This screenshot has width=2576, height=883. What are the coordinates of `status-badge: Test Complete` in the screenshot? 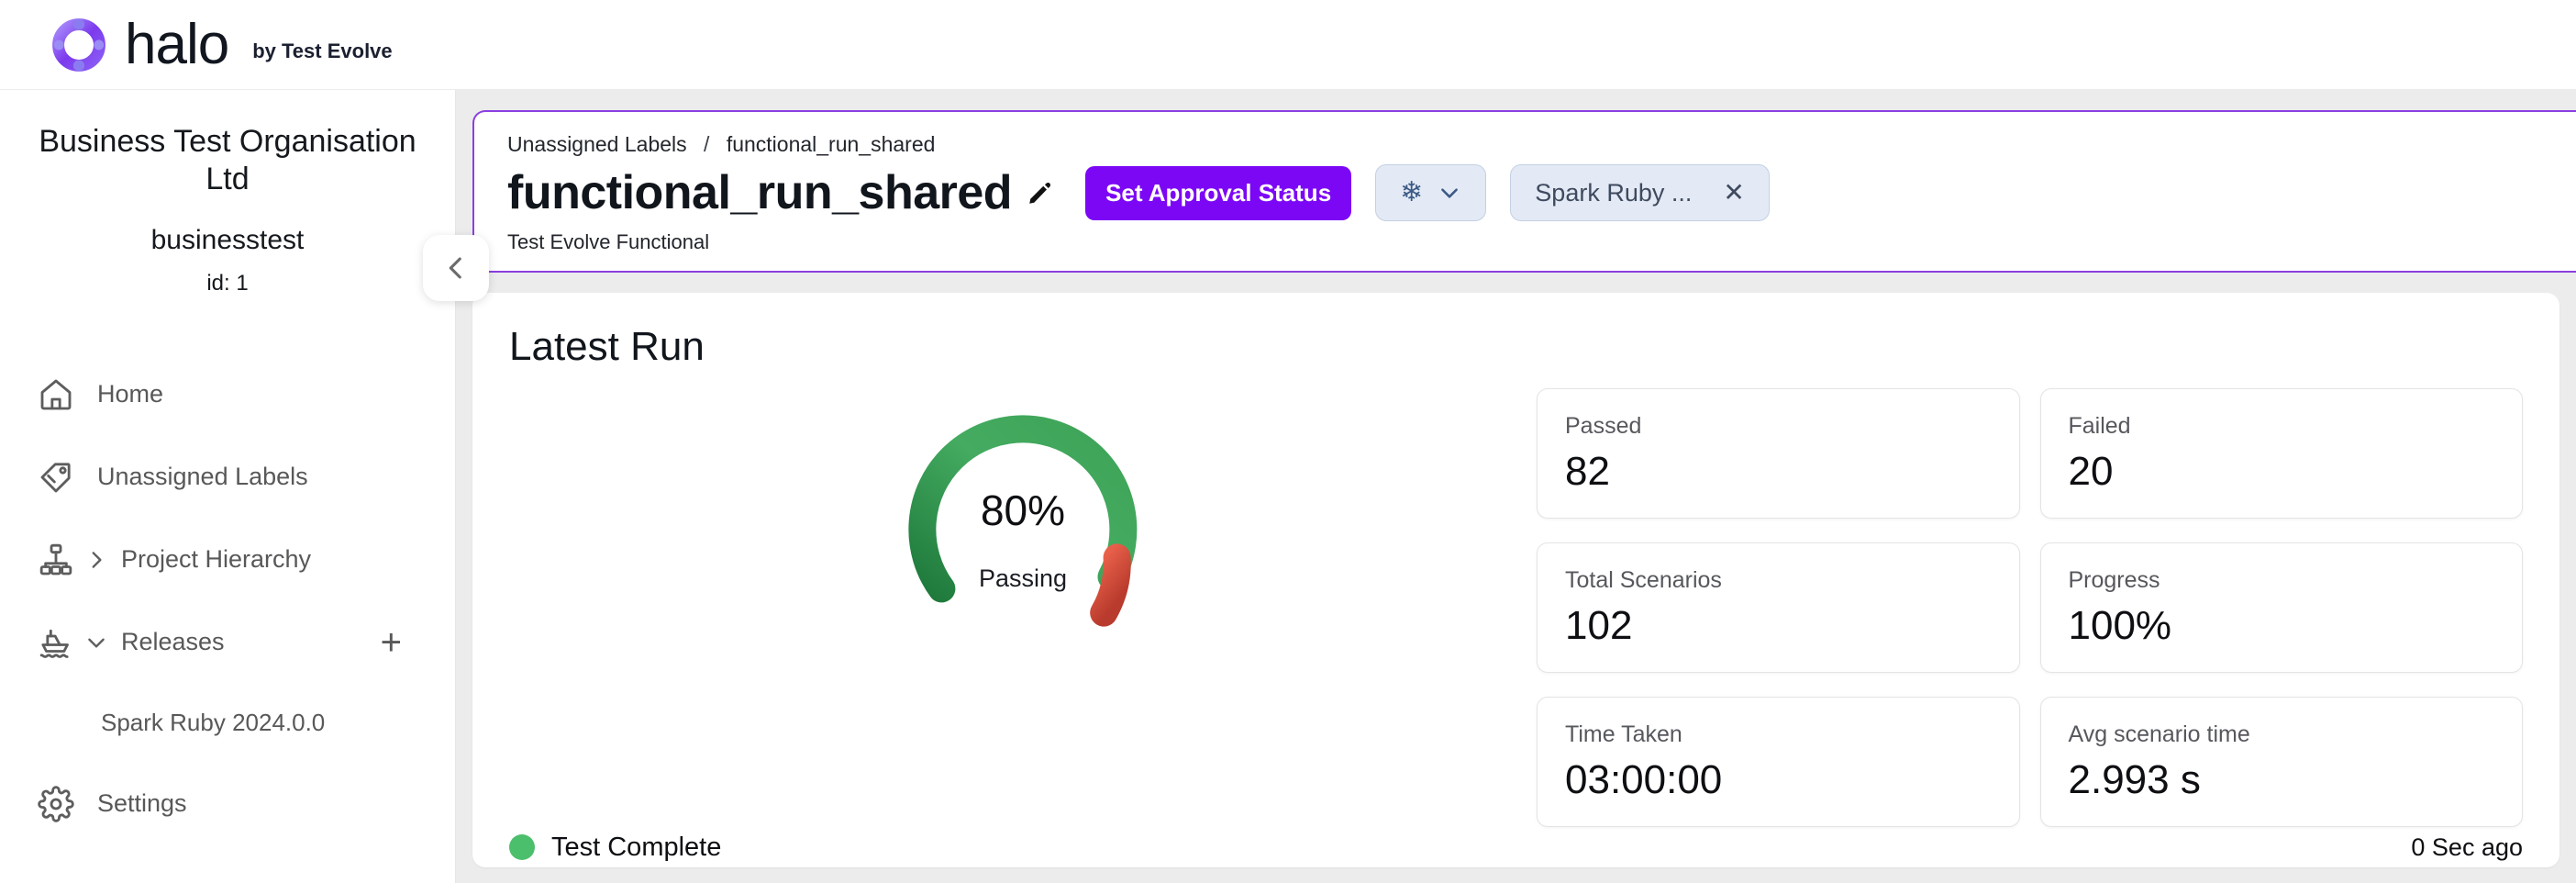 It's located at (636, 847).